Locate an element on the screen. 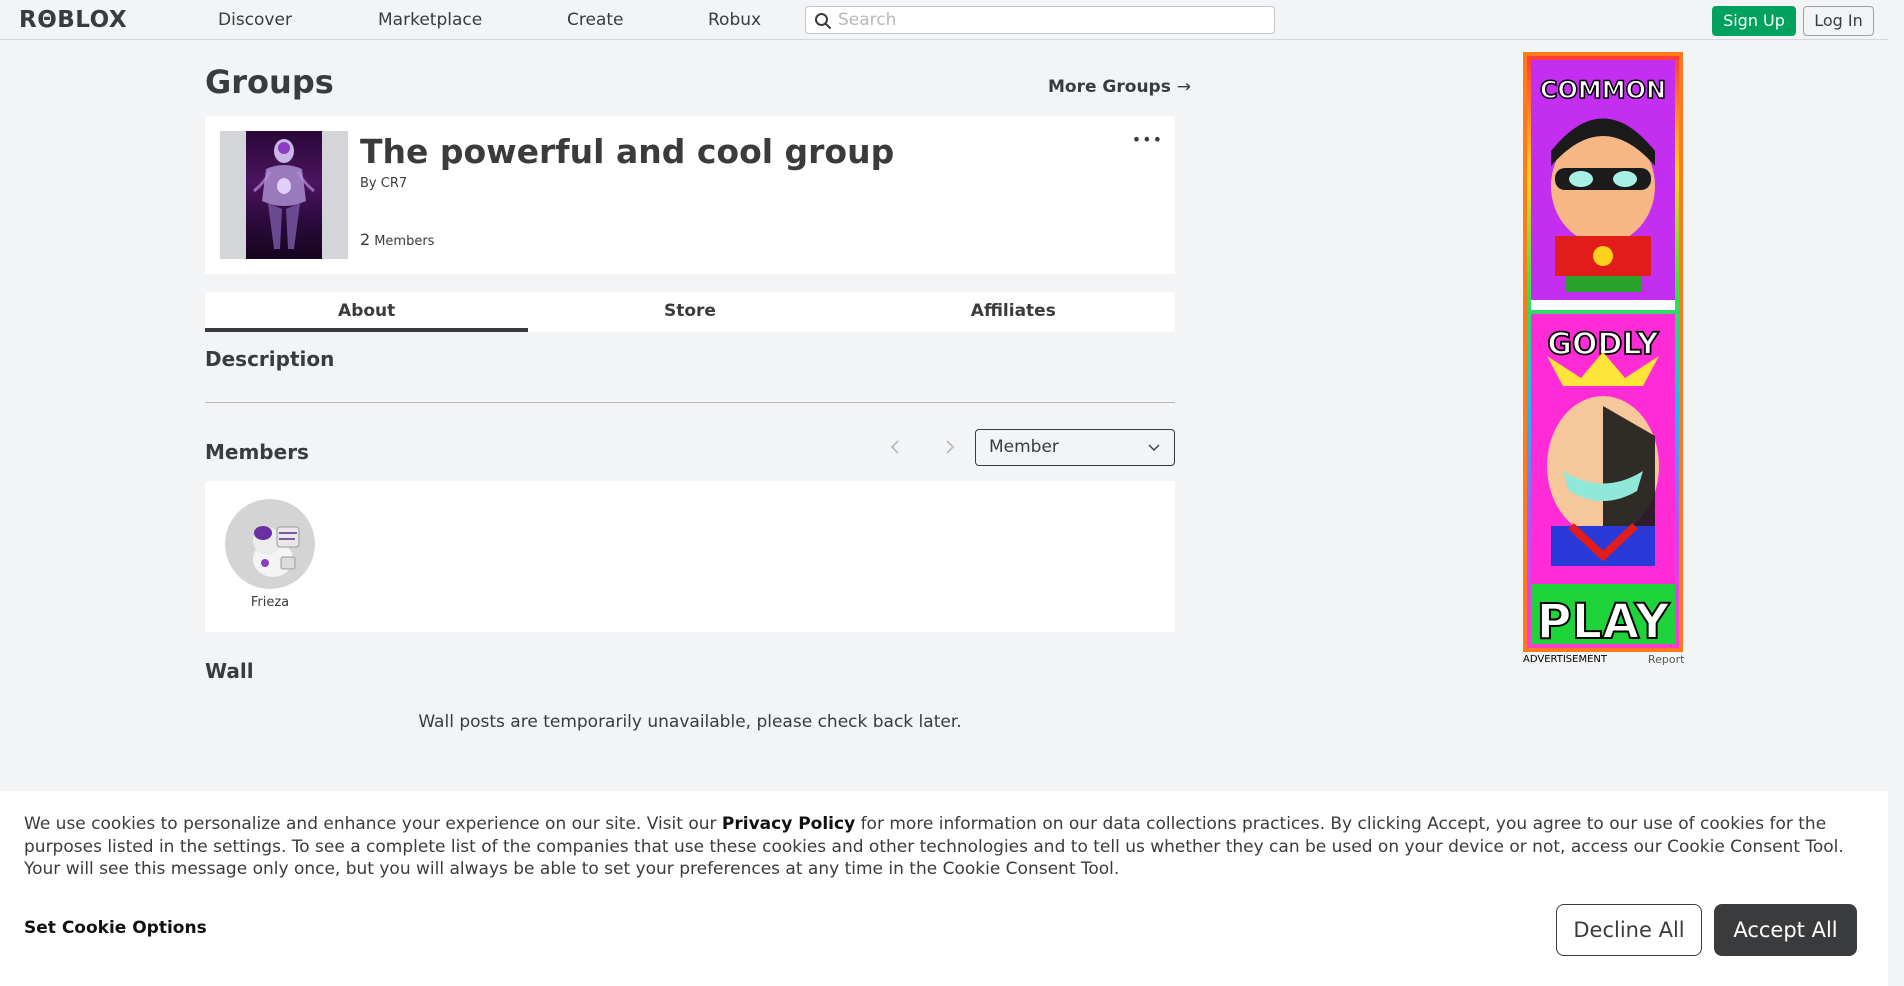 The image size is (1904, 986). wall-heading: Wall is located at coordinates (229, 671).